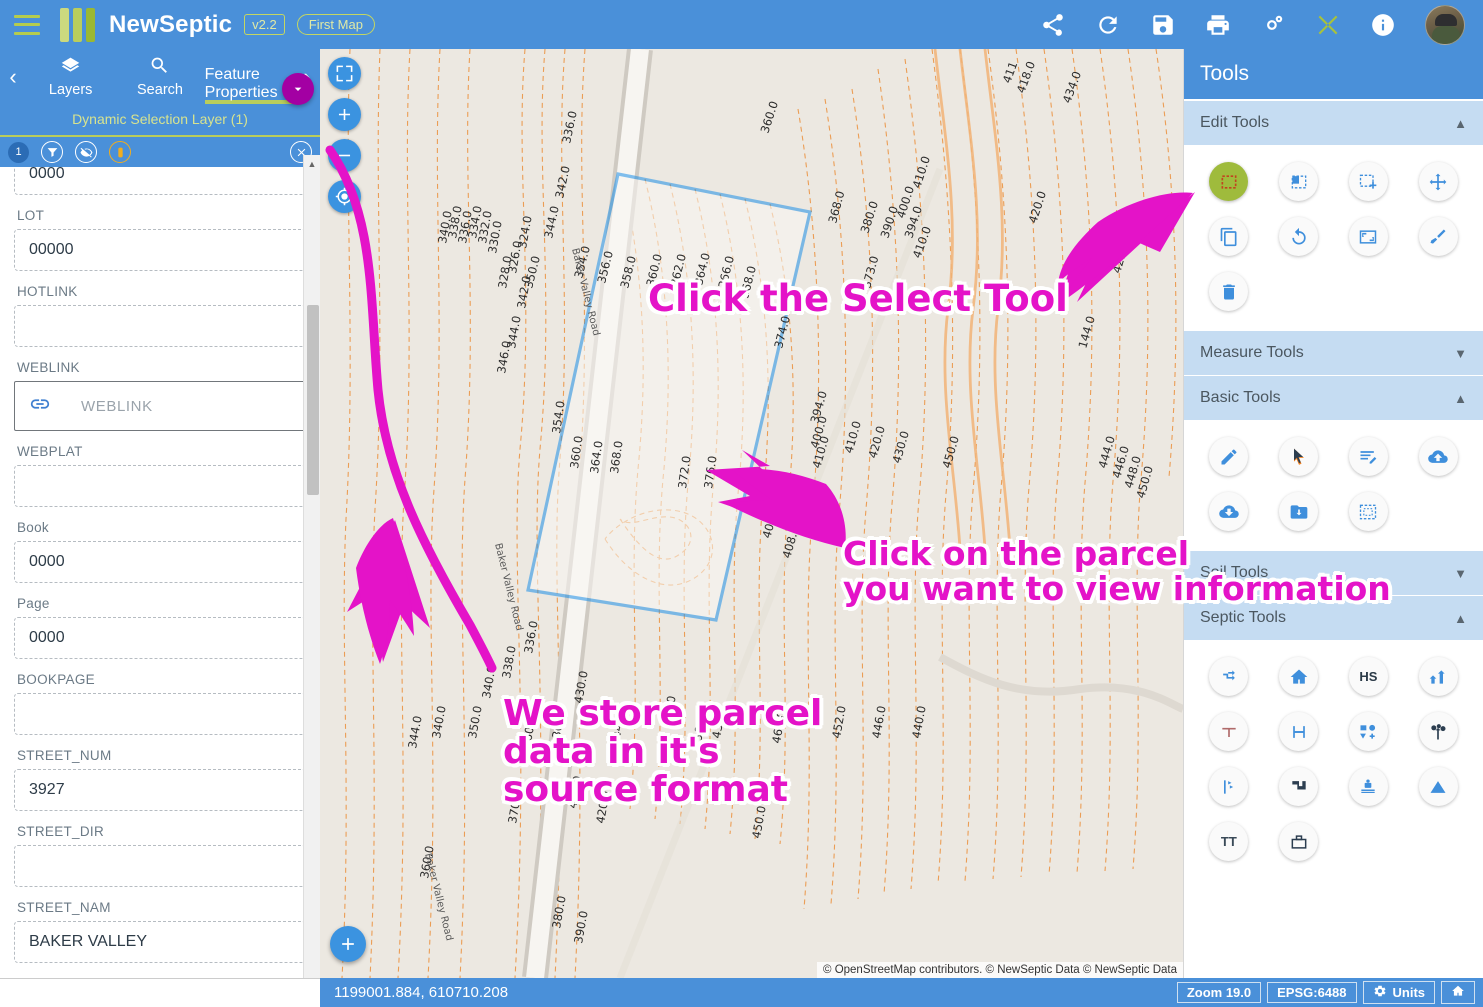  I want to click on cw-pipe-icon, so click(1299, 786).